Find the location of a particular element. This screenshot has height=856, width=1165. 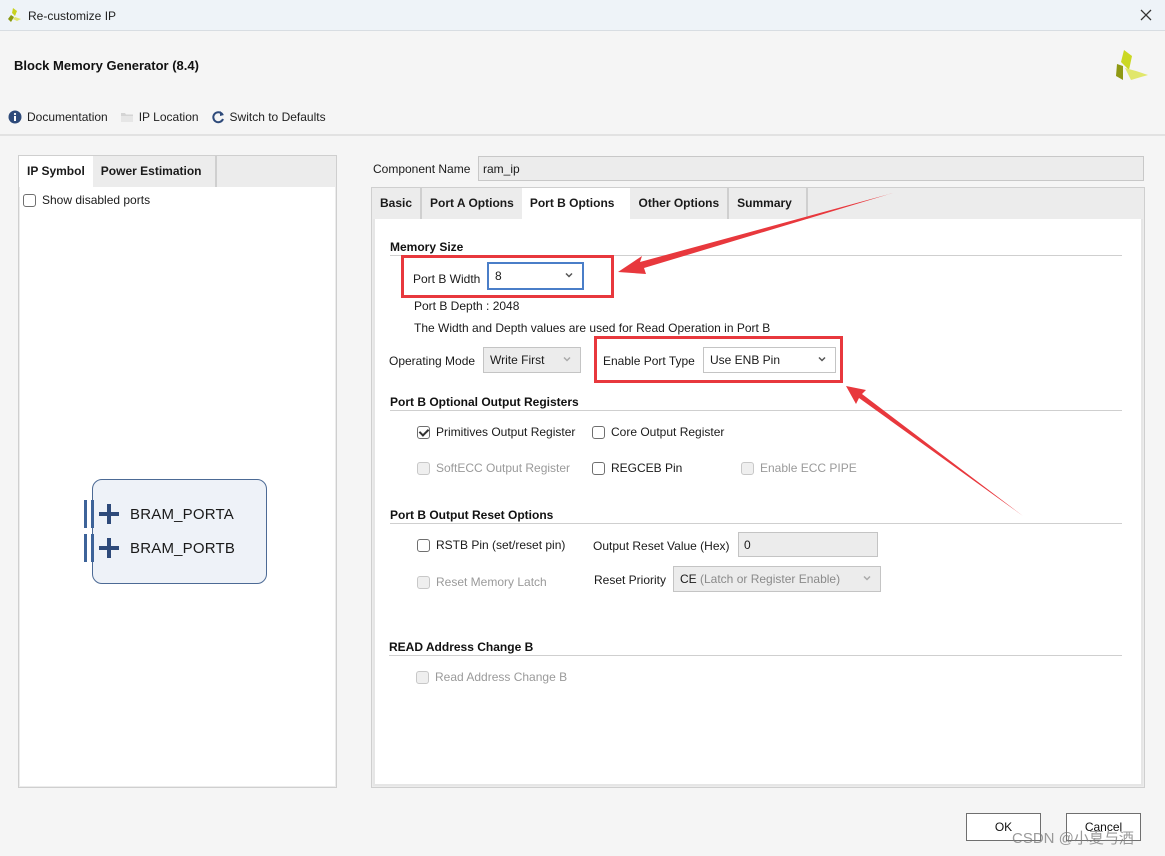

port-b-depth-text: Port B Depth : 2048 is located at coordinates (467, 306).